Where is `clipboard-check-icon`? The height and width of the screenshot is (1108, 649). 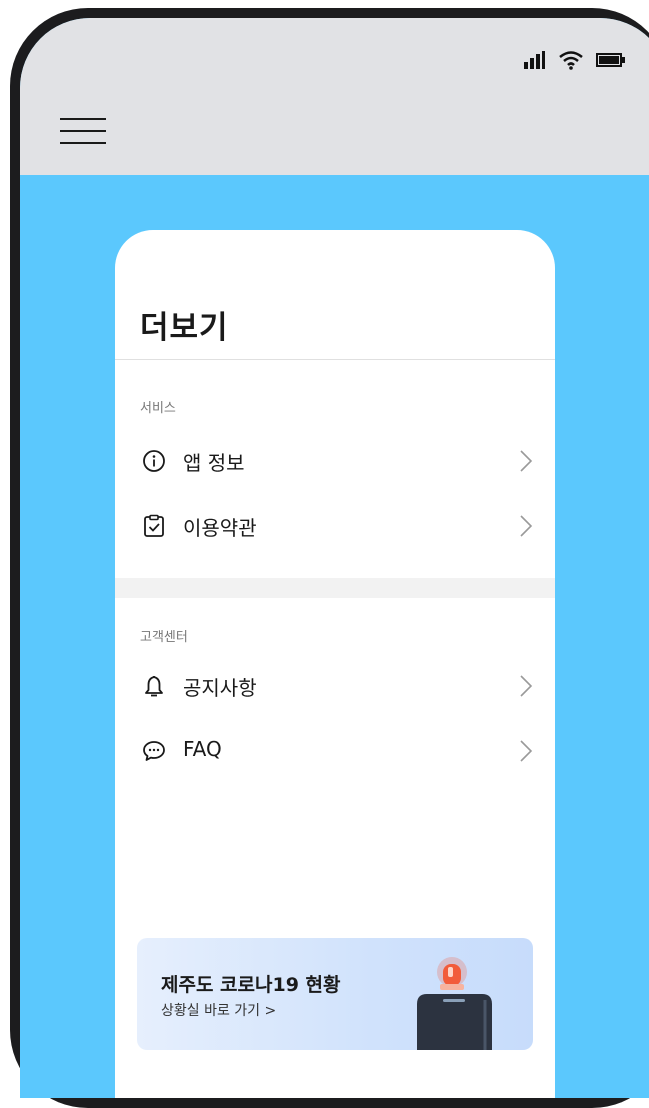
clipboard-check-icon is located at coordinates (154, 525).